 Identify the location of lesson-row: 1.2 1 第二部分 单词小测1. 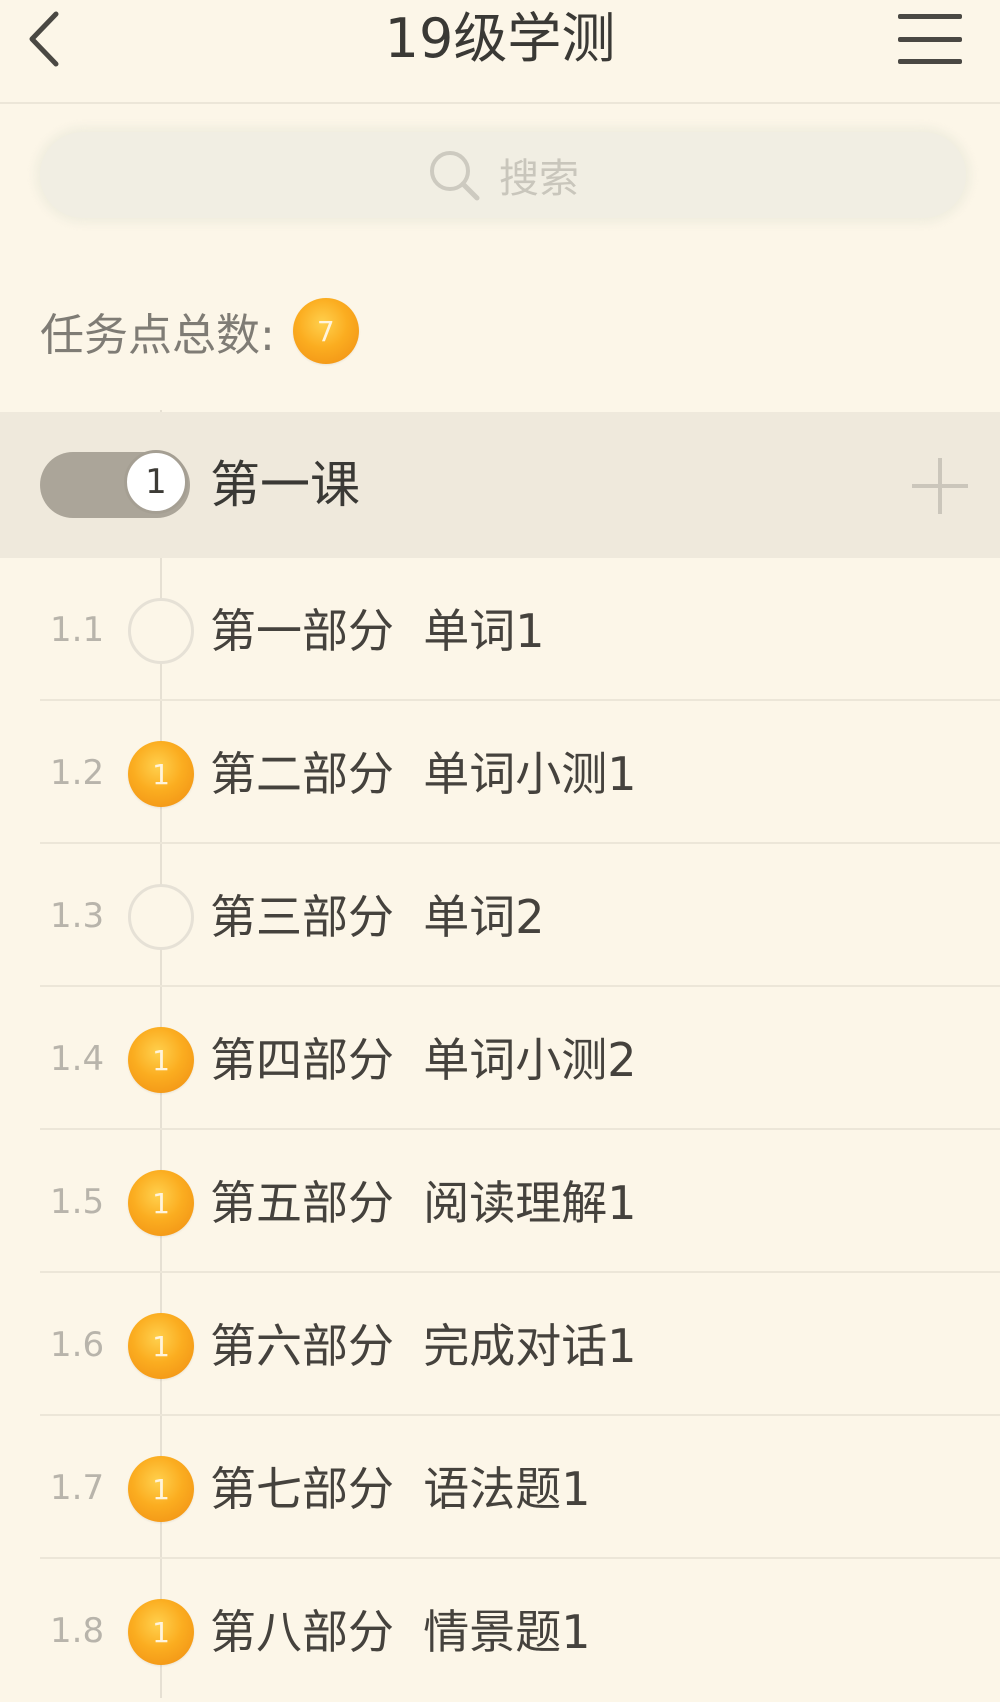
(500, 772).